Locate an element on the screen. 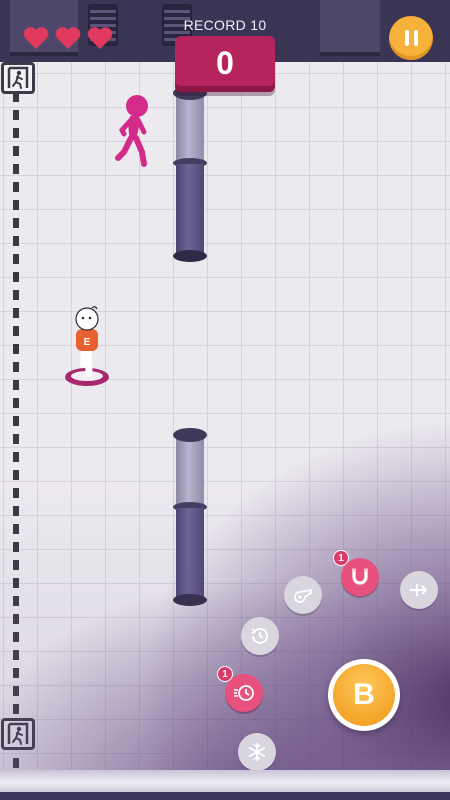  magnet-icon is located at coordinates (360, 576).